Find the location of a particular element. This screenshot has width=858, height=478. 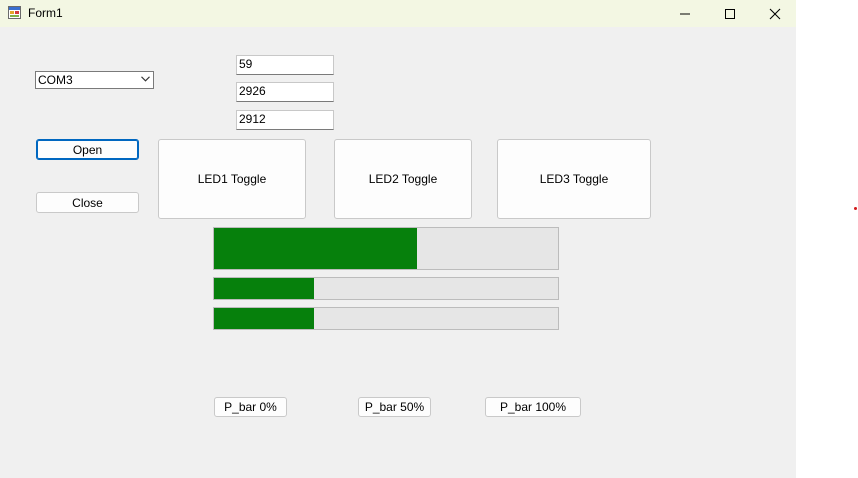

progress-bar-2-fill is located at coordinates (264, 288).